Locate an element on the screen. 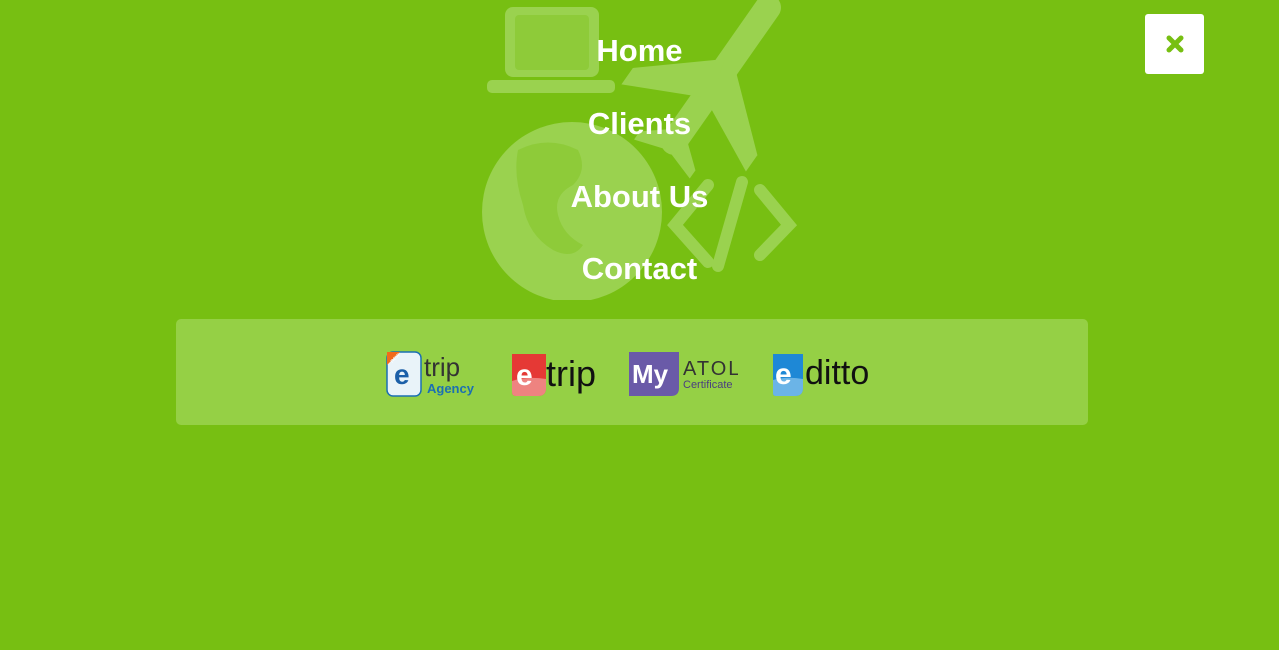  svg-text: ATOL is located at coordinates (710, 369).